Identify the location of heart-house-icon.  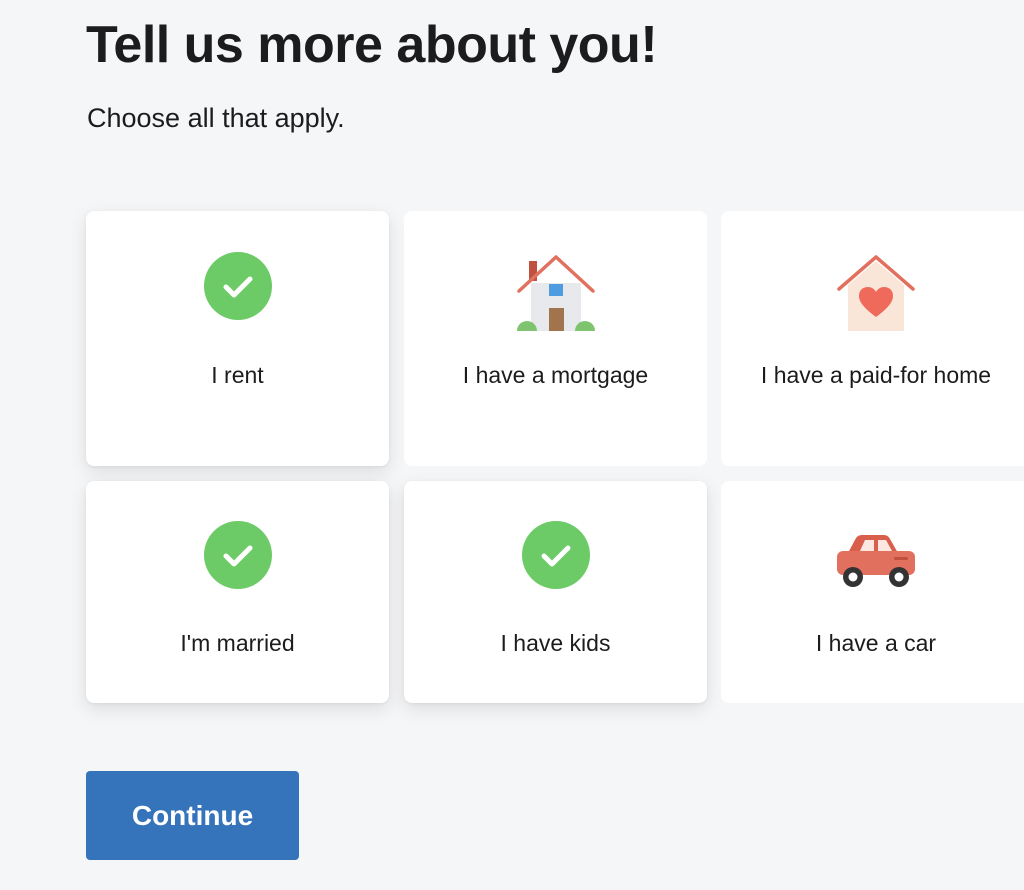
(876, 293).